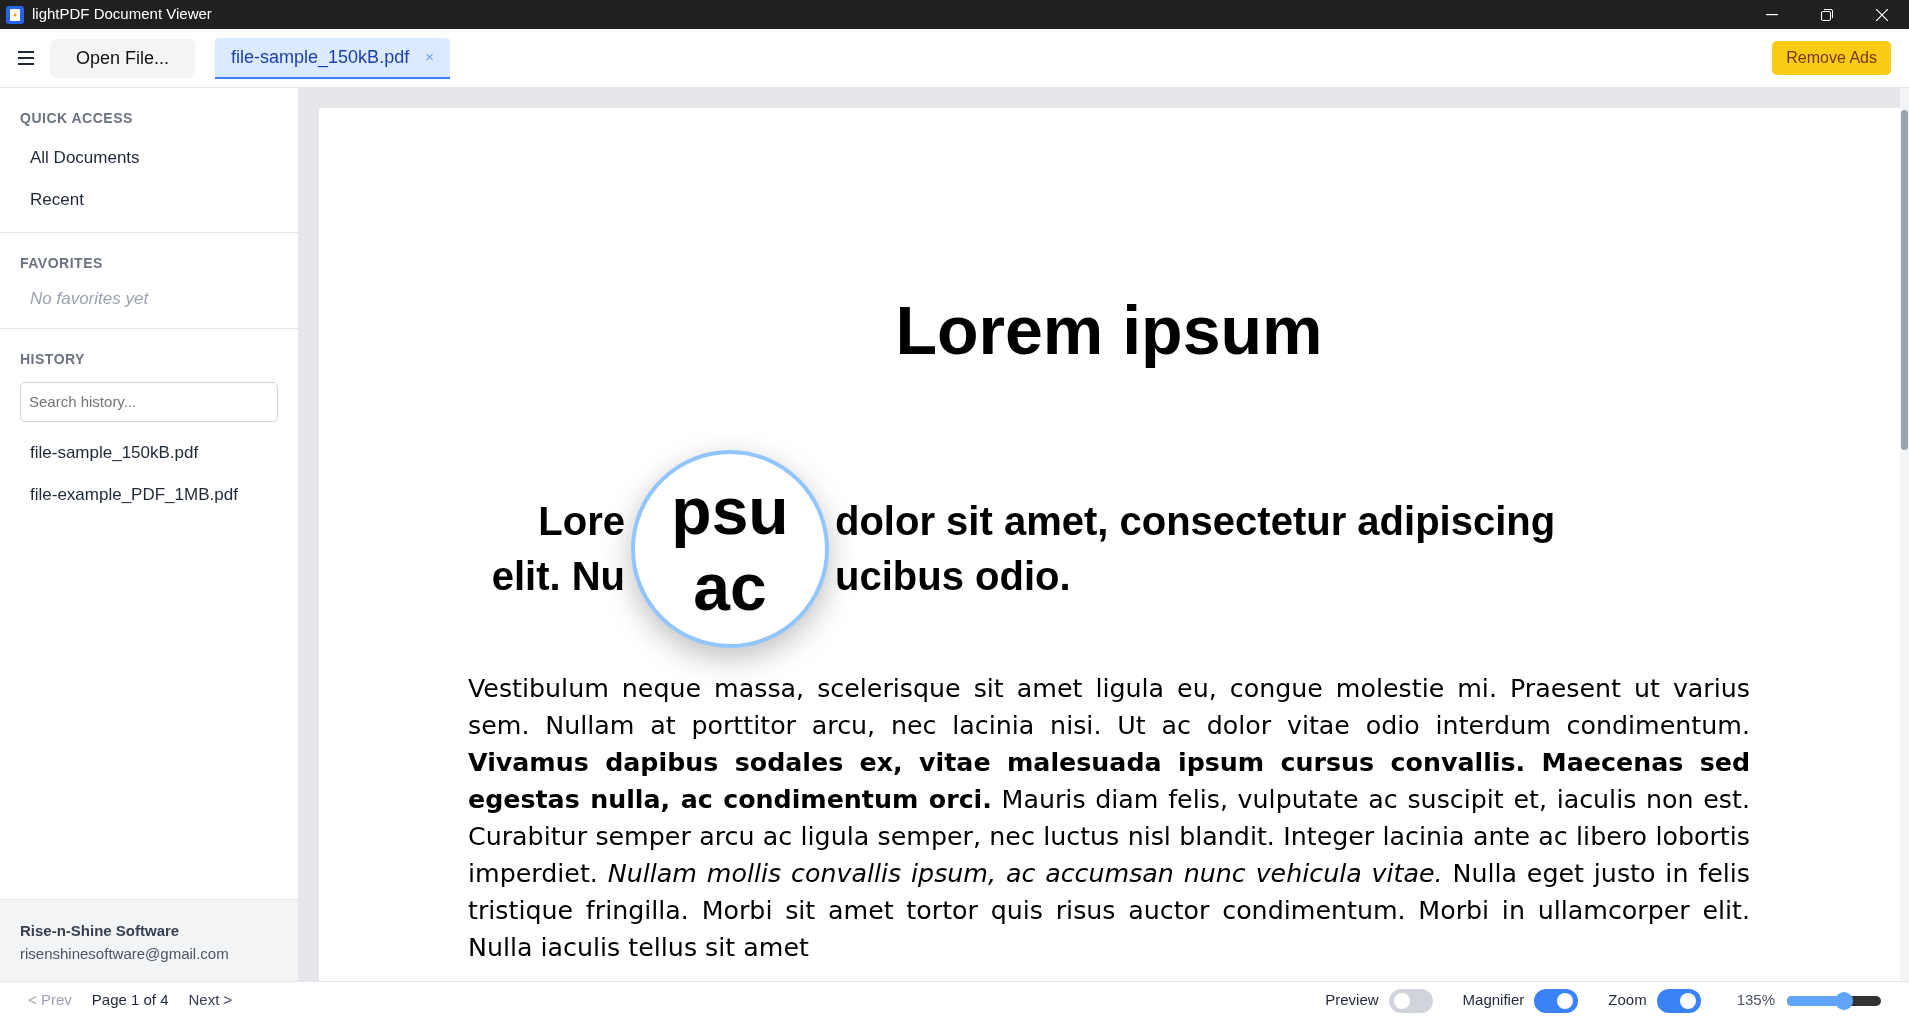 This screenshot has width=1909, height=1019. I want to click on minimize-icon, so click(1771, 14).